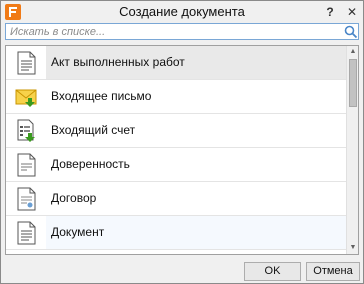 This screenshot has height=284, width=364. Describe the element at coordinates (118, 62) in the screenshot. I see `item-label: Акт выполненных работ` at that location.